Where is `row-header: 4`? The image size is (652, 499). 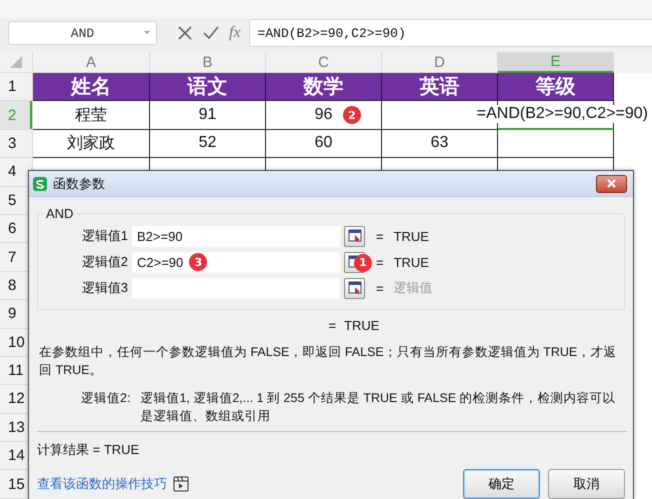 row-header: 4 is located at coordinates (16, 172).